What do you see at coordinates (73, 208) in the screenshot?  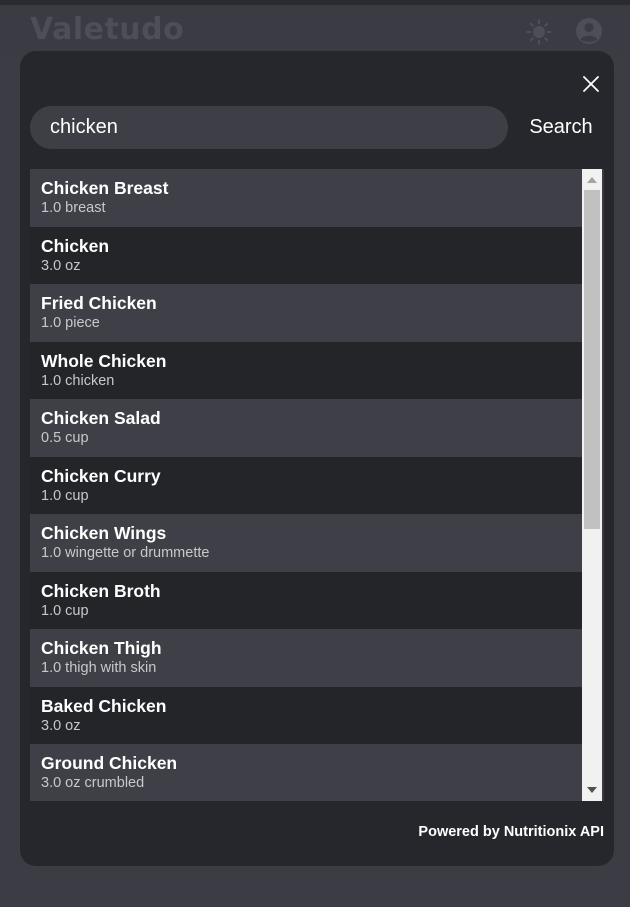 I see `result-serving: 1.0 breast` at bounding box center [73, 208].